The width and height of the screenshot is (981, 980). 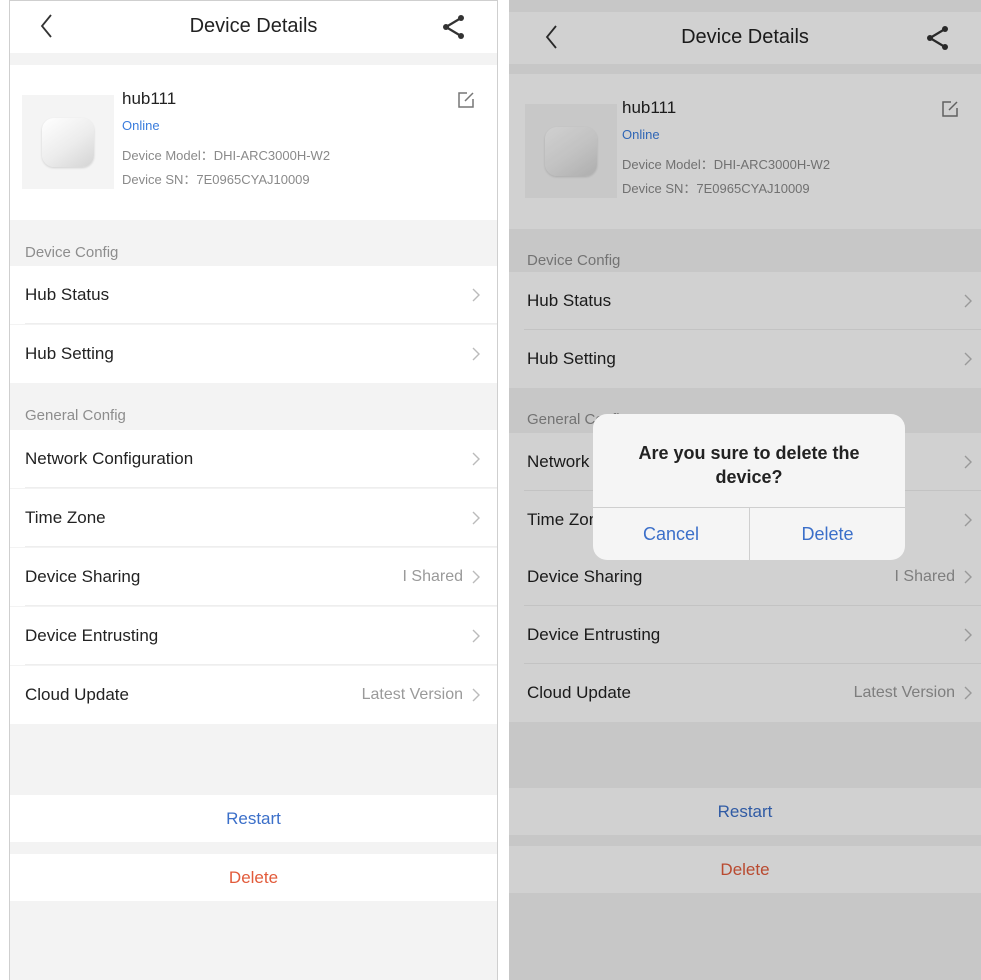 I want to click on row-cloud-update: Cloud Update Latest Version, so click(x=253, y=695).